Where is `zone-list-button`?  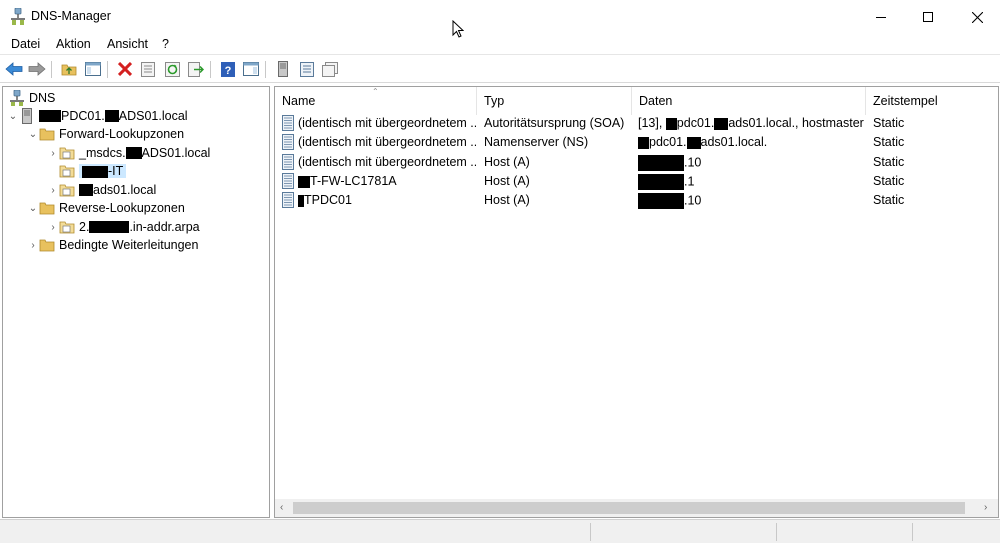 zone-list-button is located at coordinates (307, 69).